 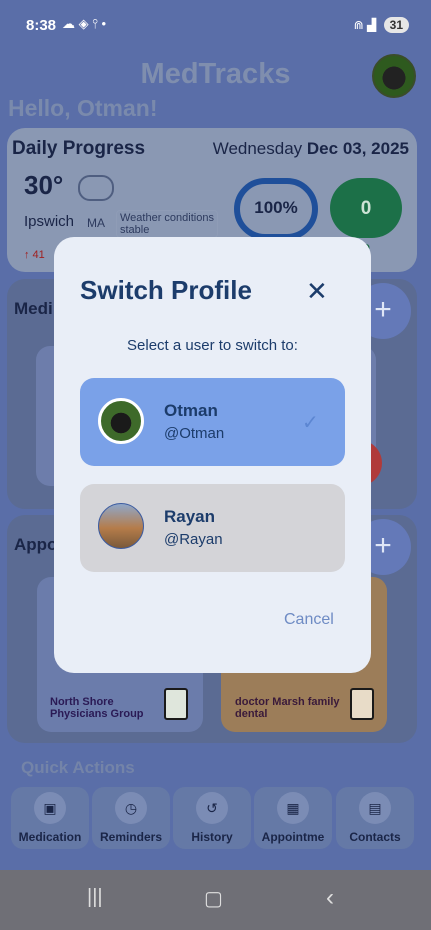 I want to click on dialog-title: Switch Profile, so click(x=166, y=290).